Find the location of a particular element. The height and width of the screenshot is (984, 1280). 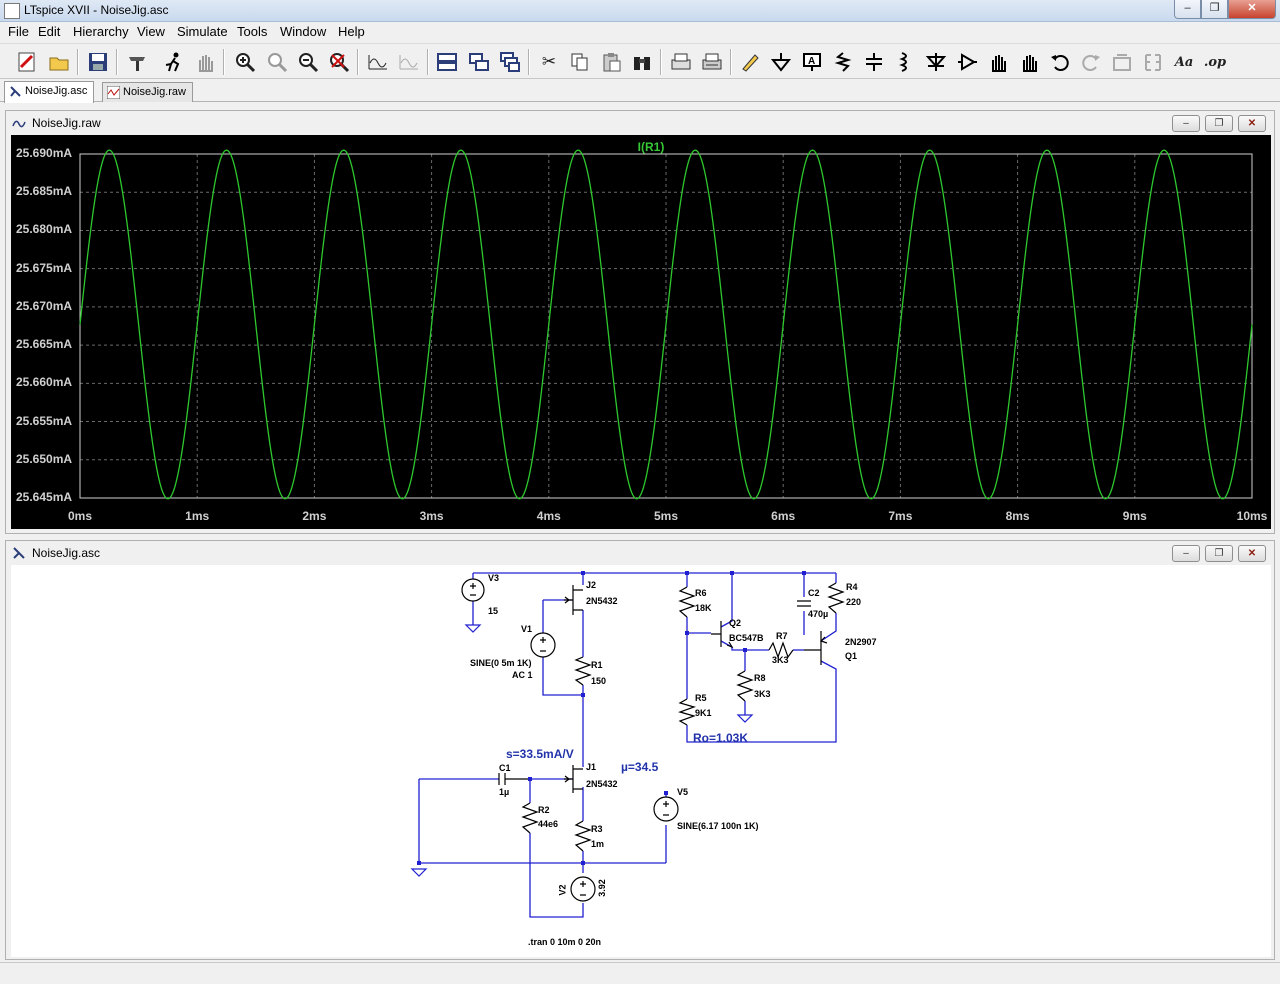

r7-name: R7 is located at coordinates (782, 636).